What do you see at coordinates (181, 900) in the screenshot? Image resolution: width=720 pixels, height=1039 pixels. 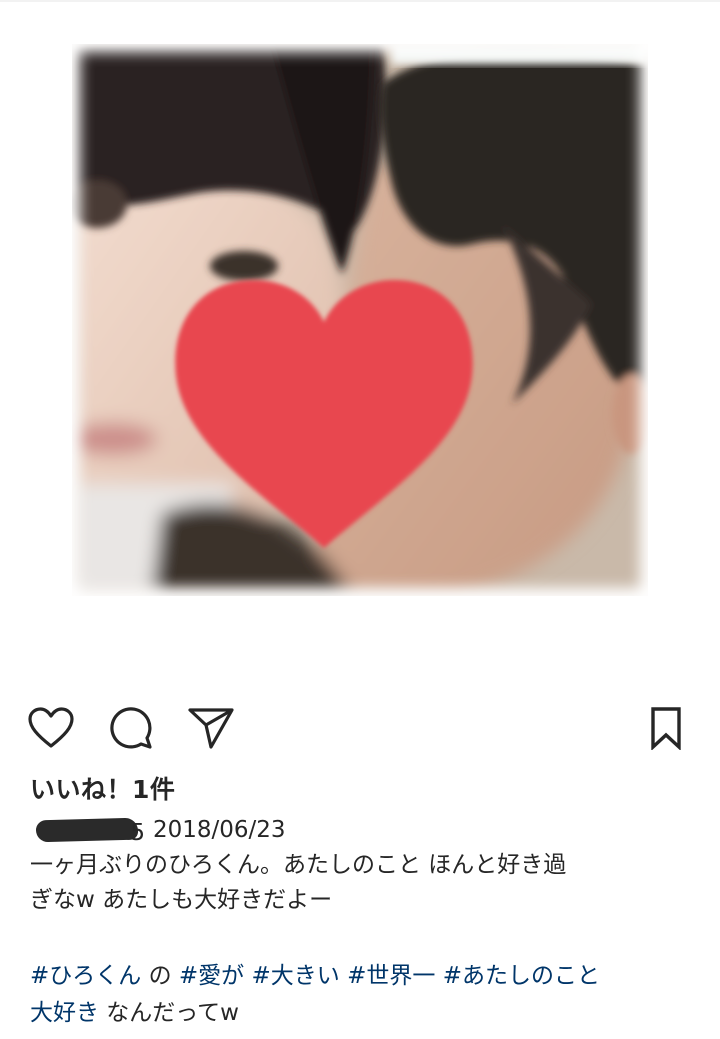 I see `caption-line-2: ぎなw あたしも大好きだよー` at bounding box center [181, 900].